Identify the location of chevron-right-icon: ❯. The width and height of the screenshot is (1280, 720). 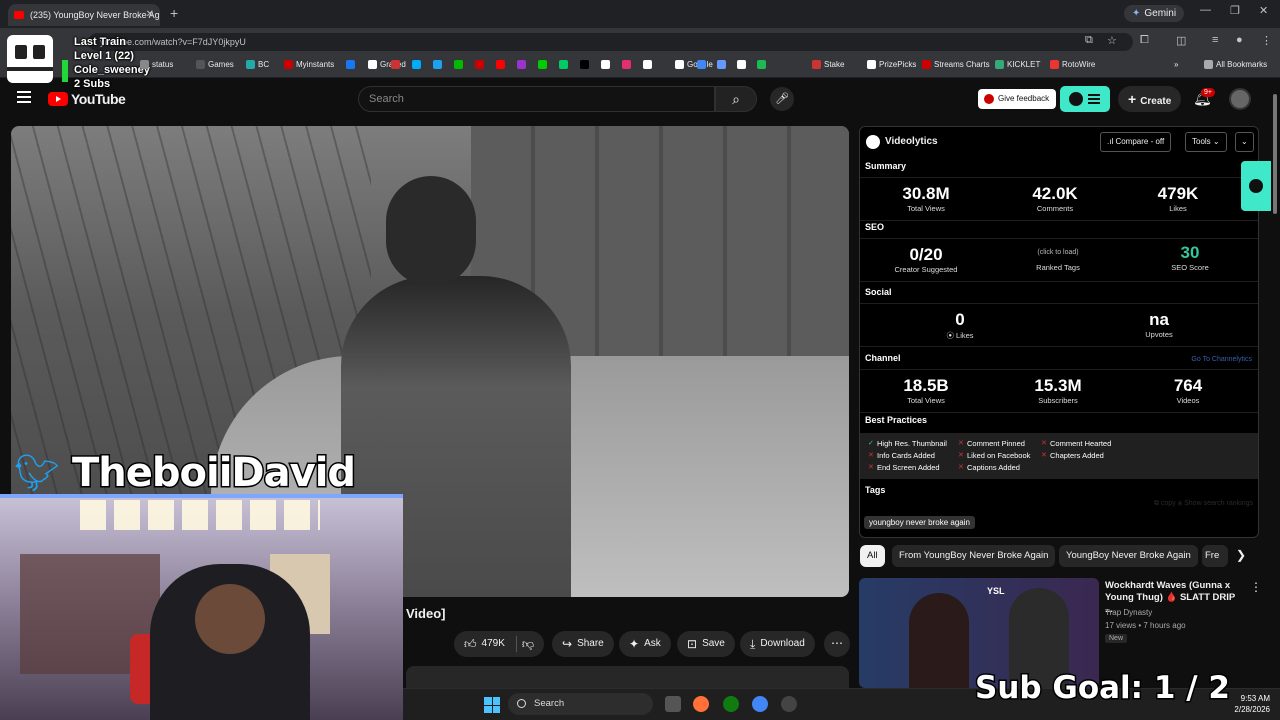
(1241, 555).